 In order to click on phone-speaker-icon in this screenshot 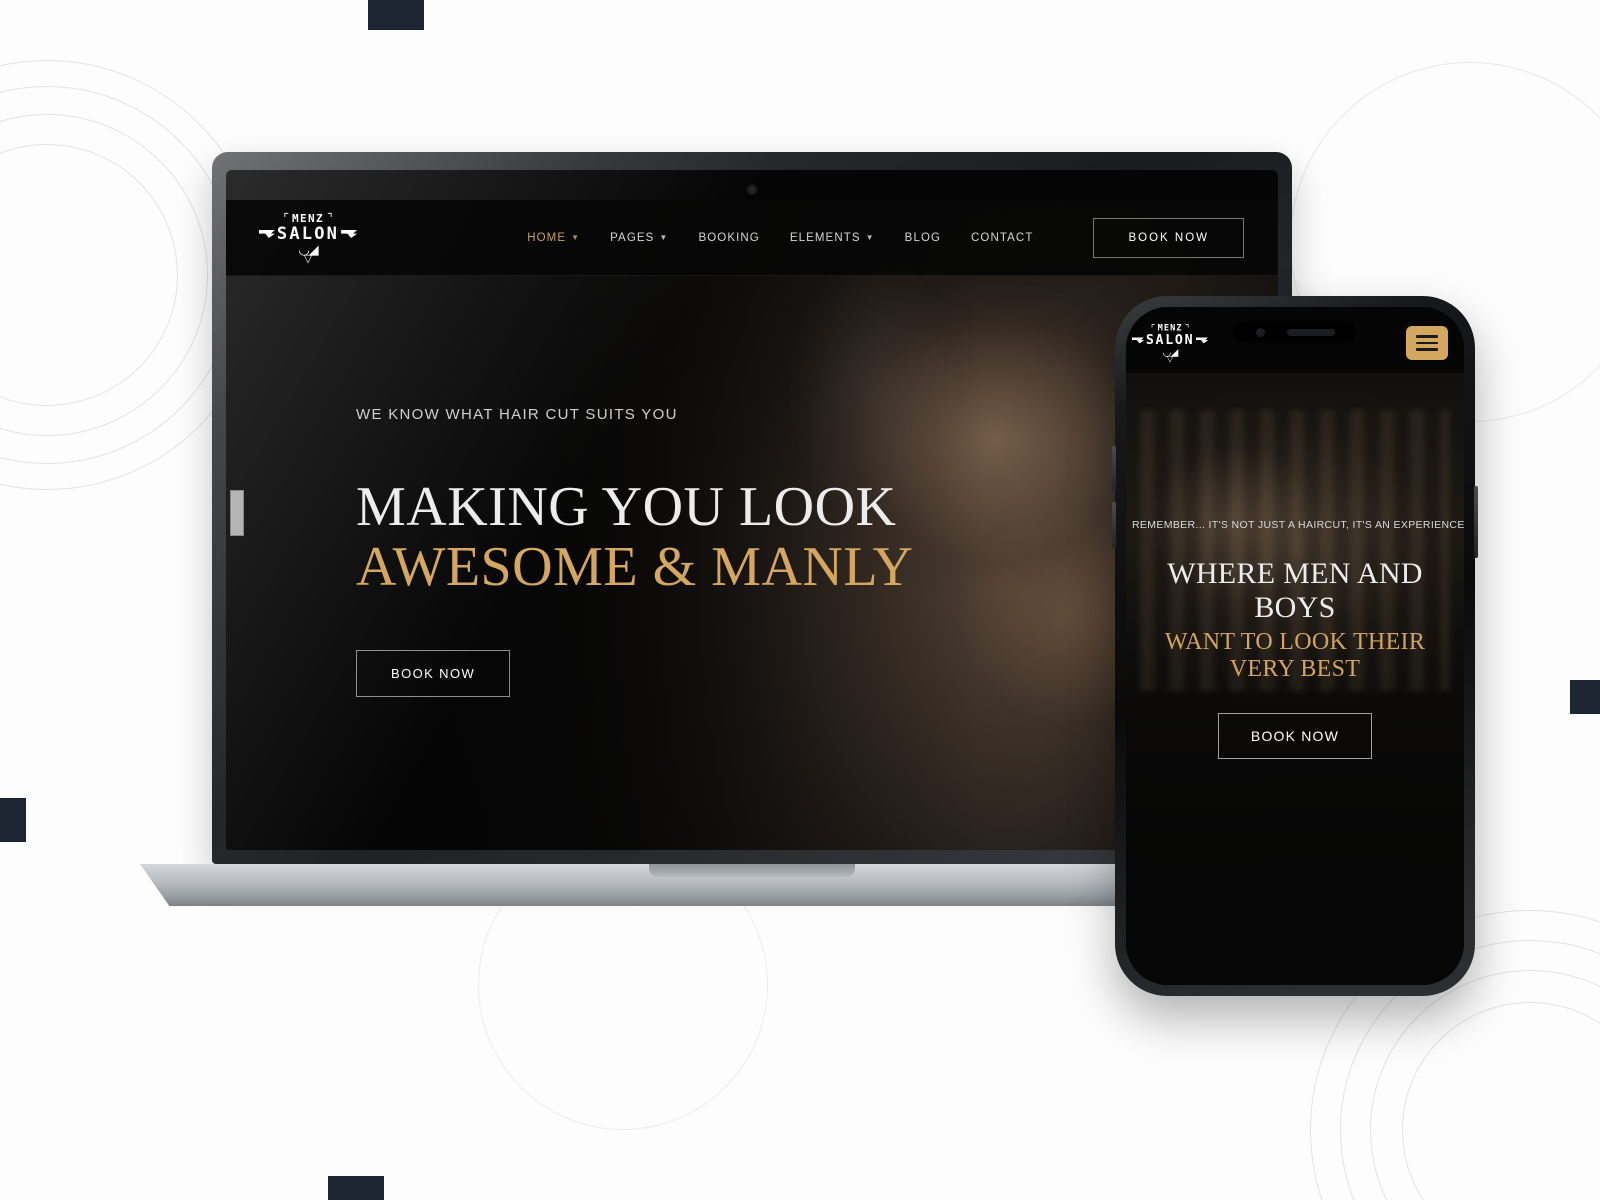, I will do `click(1310, 332)`.